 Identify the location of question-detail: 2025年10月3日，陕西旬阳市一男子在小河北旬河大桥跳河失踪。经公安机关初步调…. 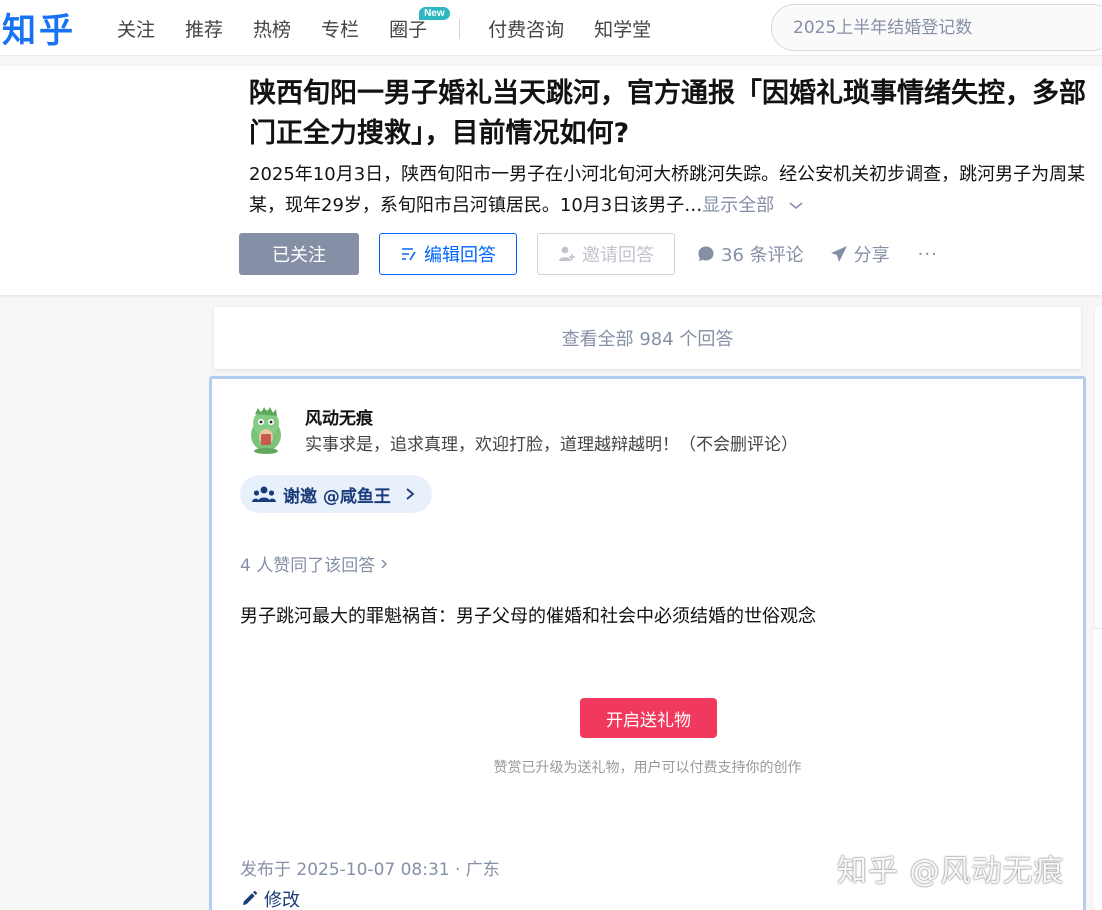
(669, 190).